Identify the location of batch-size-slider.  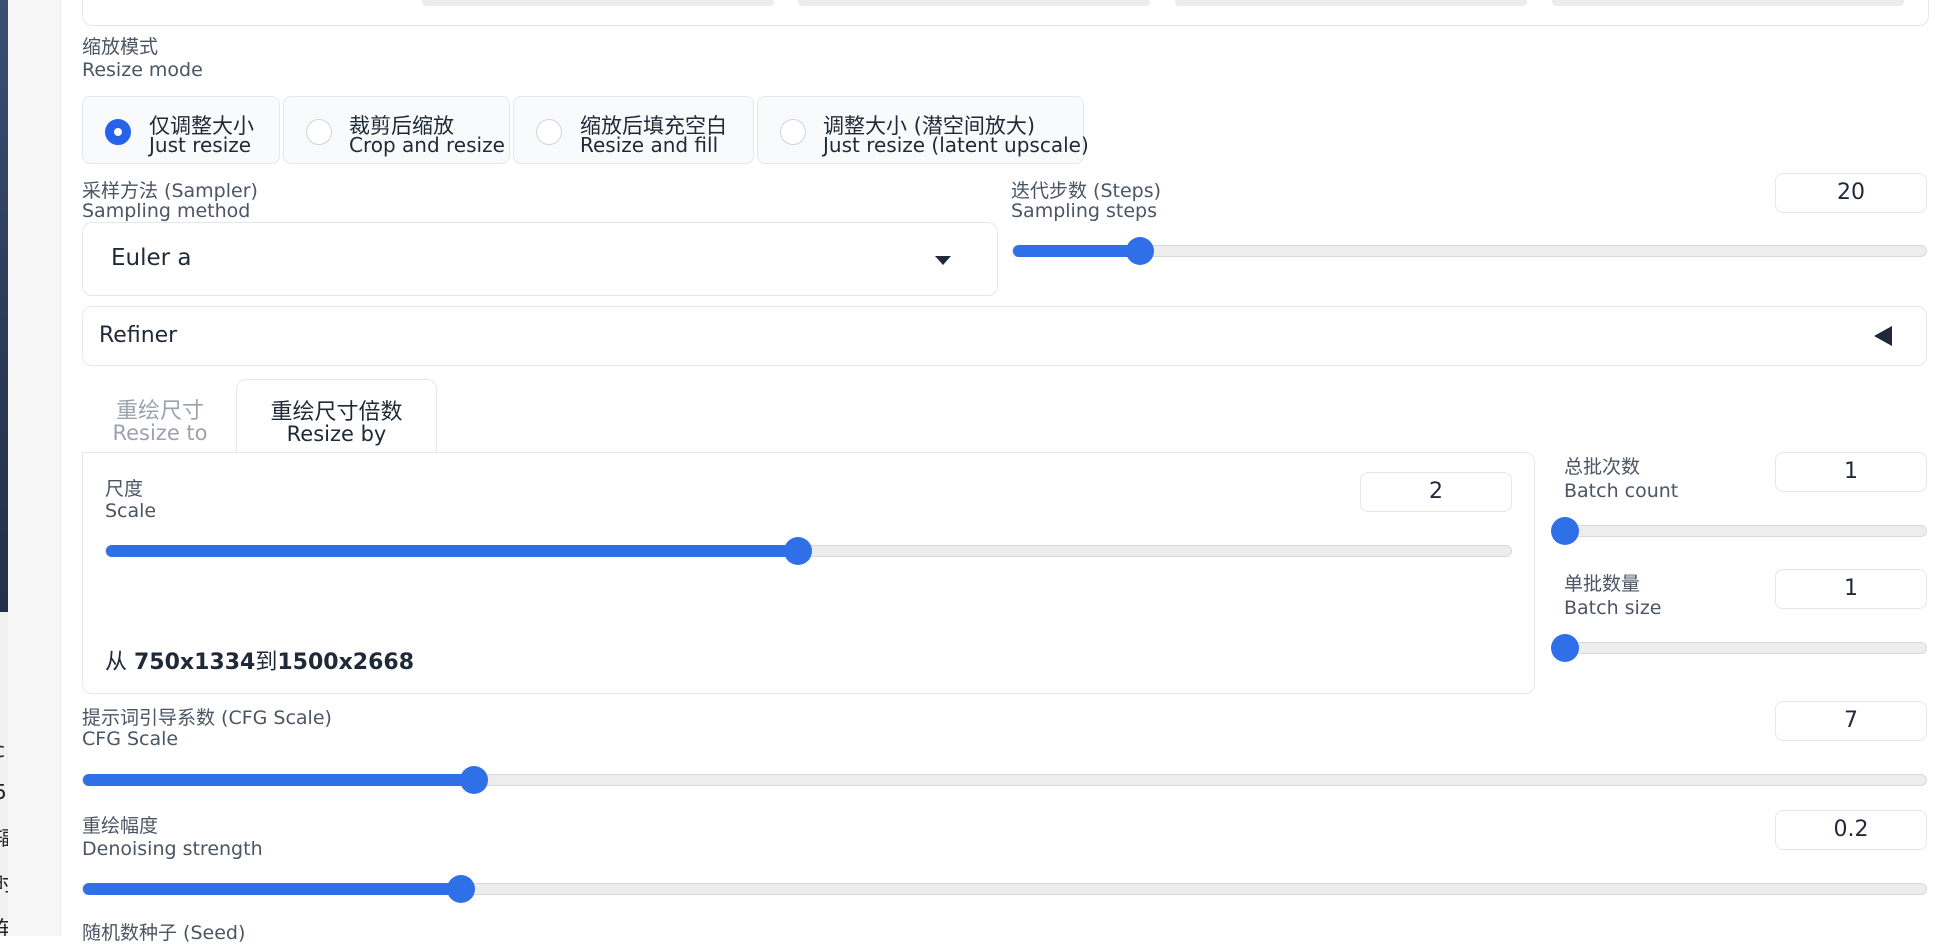
(1739, 648).